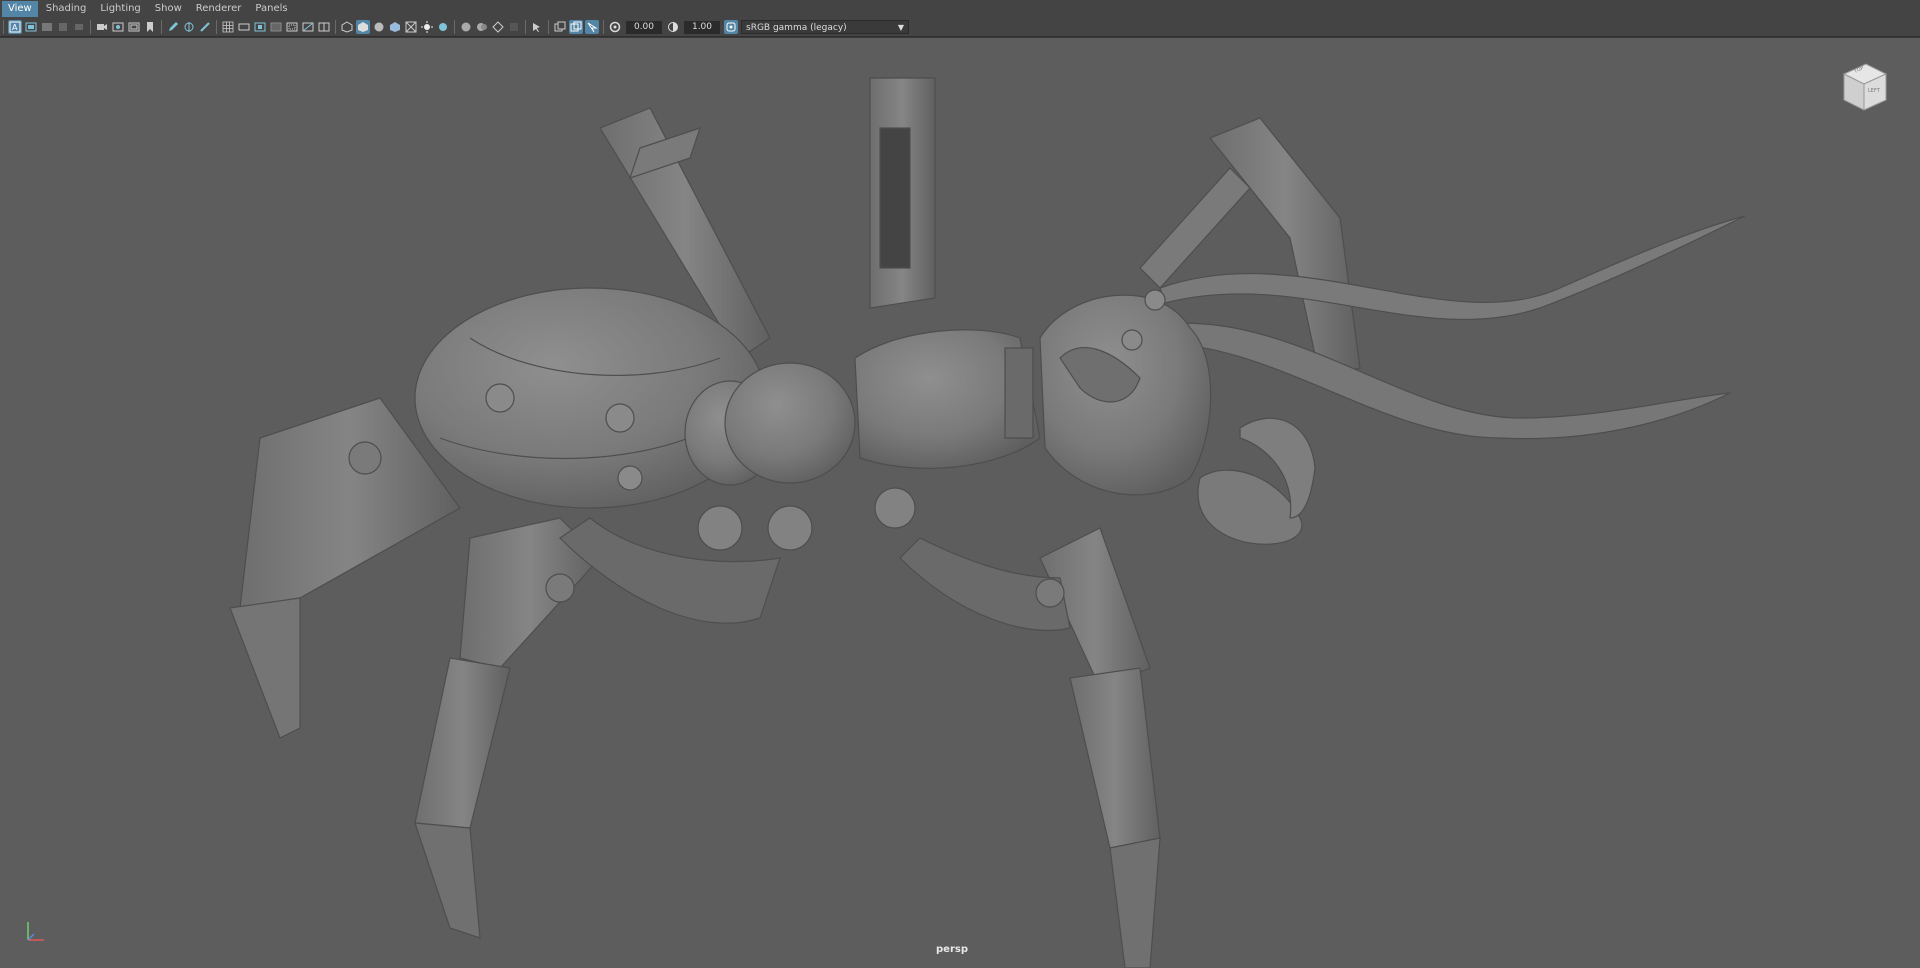  Describe the element at coordinates (615, 27) in the screenshot. I see `exposure-icon` at that location.